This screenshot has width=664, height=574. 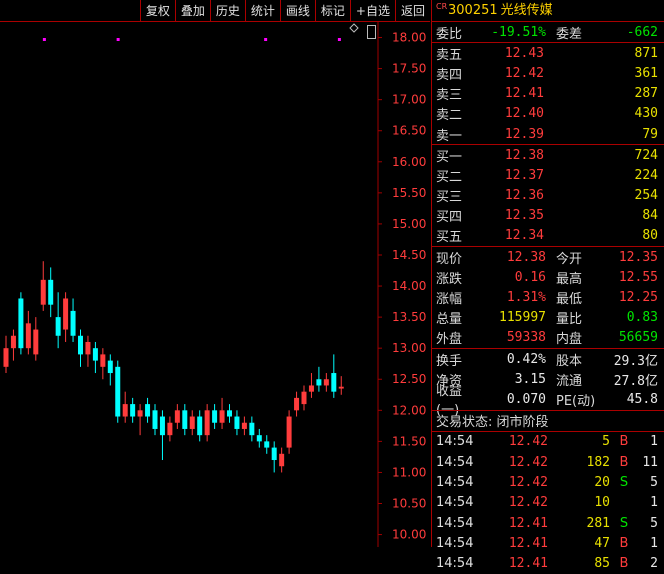 What do you see at coordinates (646, 175) in the screenshot?
I see `level-volume: 224` at bounding box center [646, 175].